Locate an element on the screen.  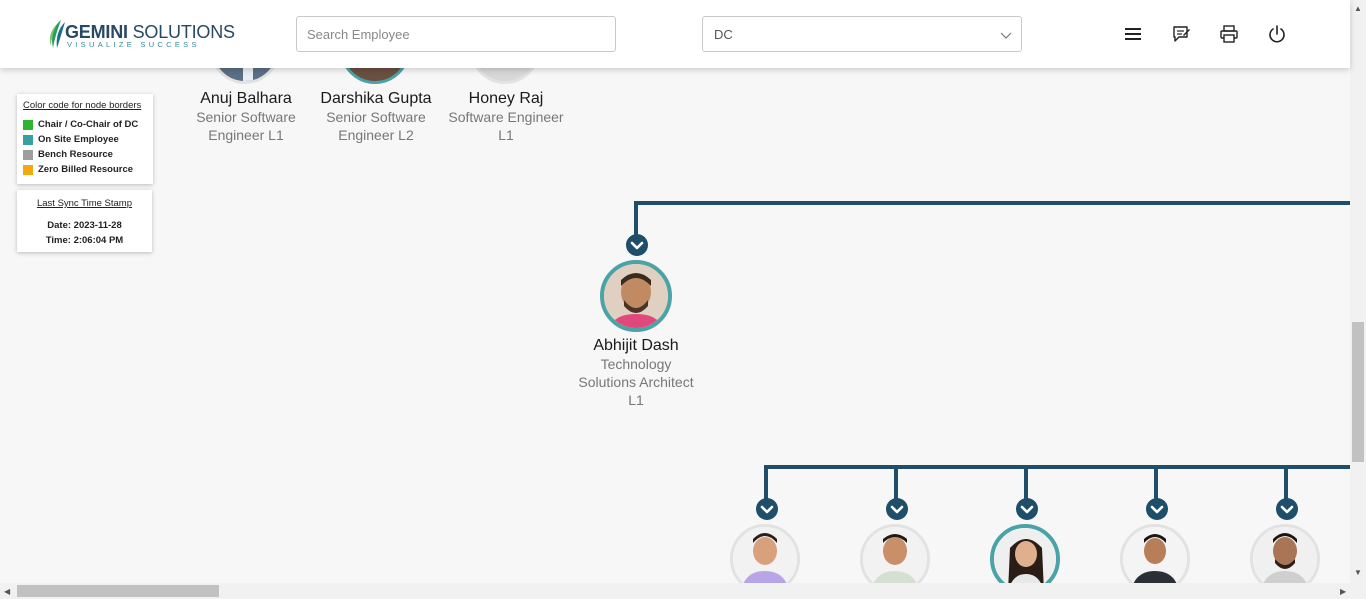
sync-title: Last Sync Time Stamp is located at coordinates (84, 203).